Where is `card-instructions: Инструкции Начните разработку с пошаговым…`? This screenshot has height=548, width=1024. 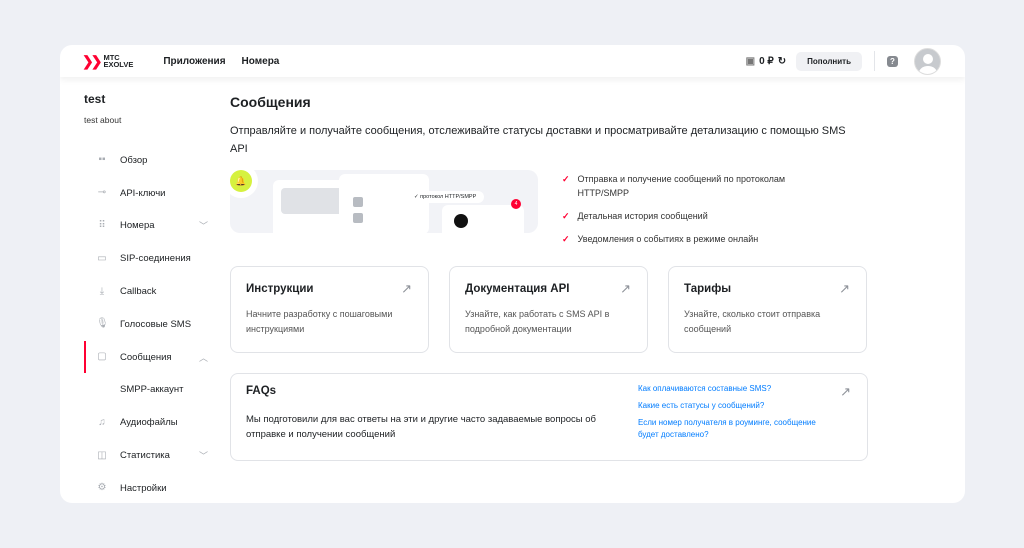
card-instructions: Инструкции Начните разработку с пошаговым… is located at coordinates (329, 309).